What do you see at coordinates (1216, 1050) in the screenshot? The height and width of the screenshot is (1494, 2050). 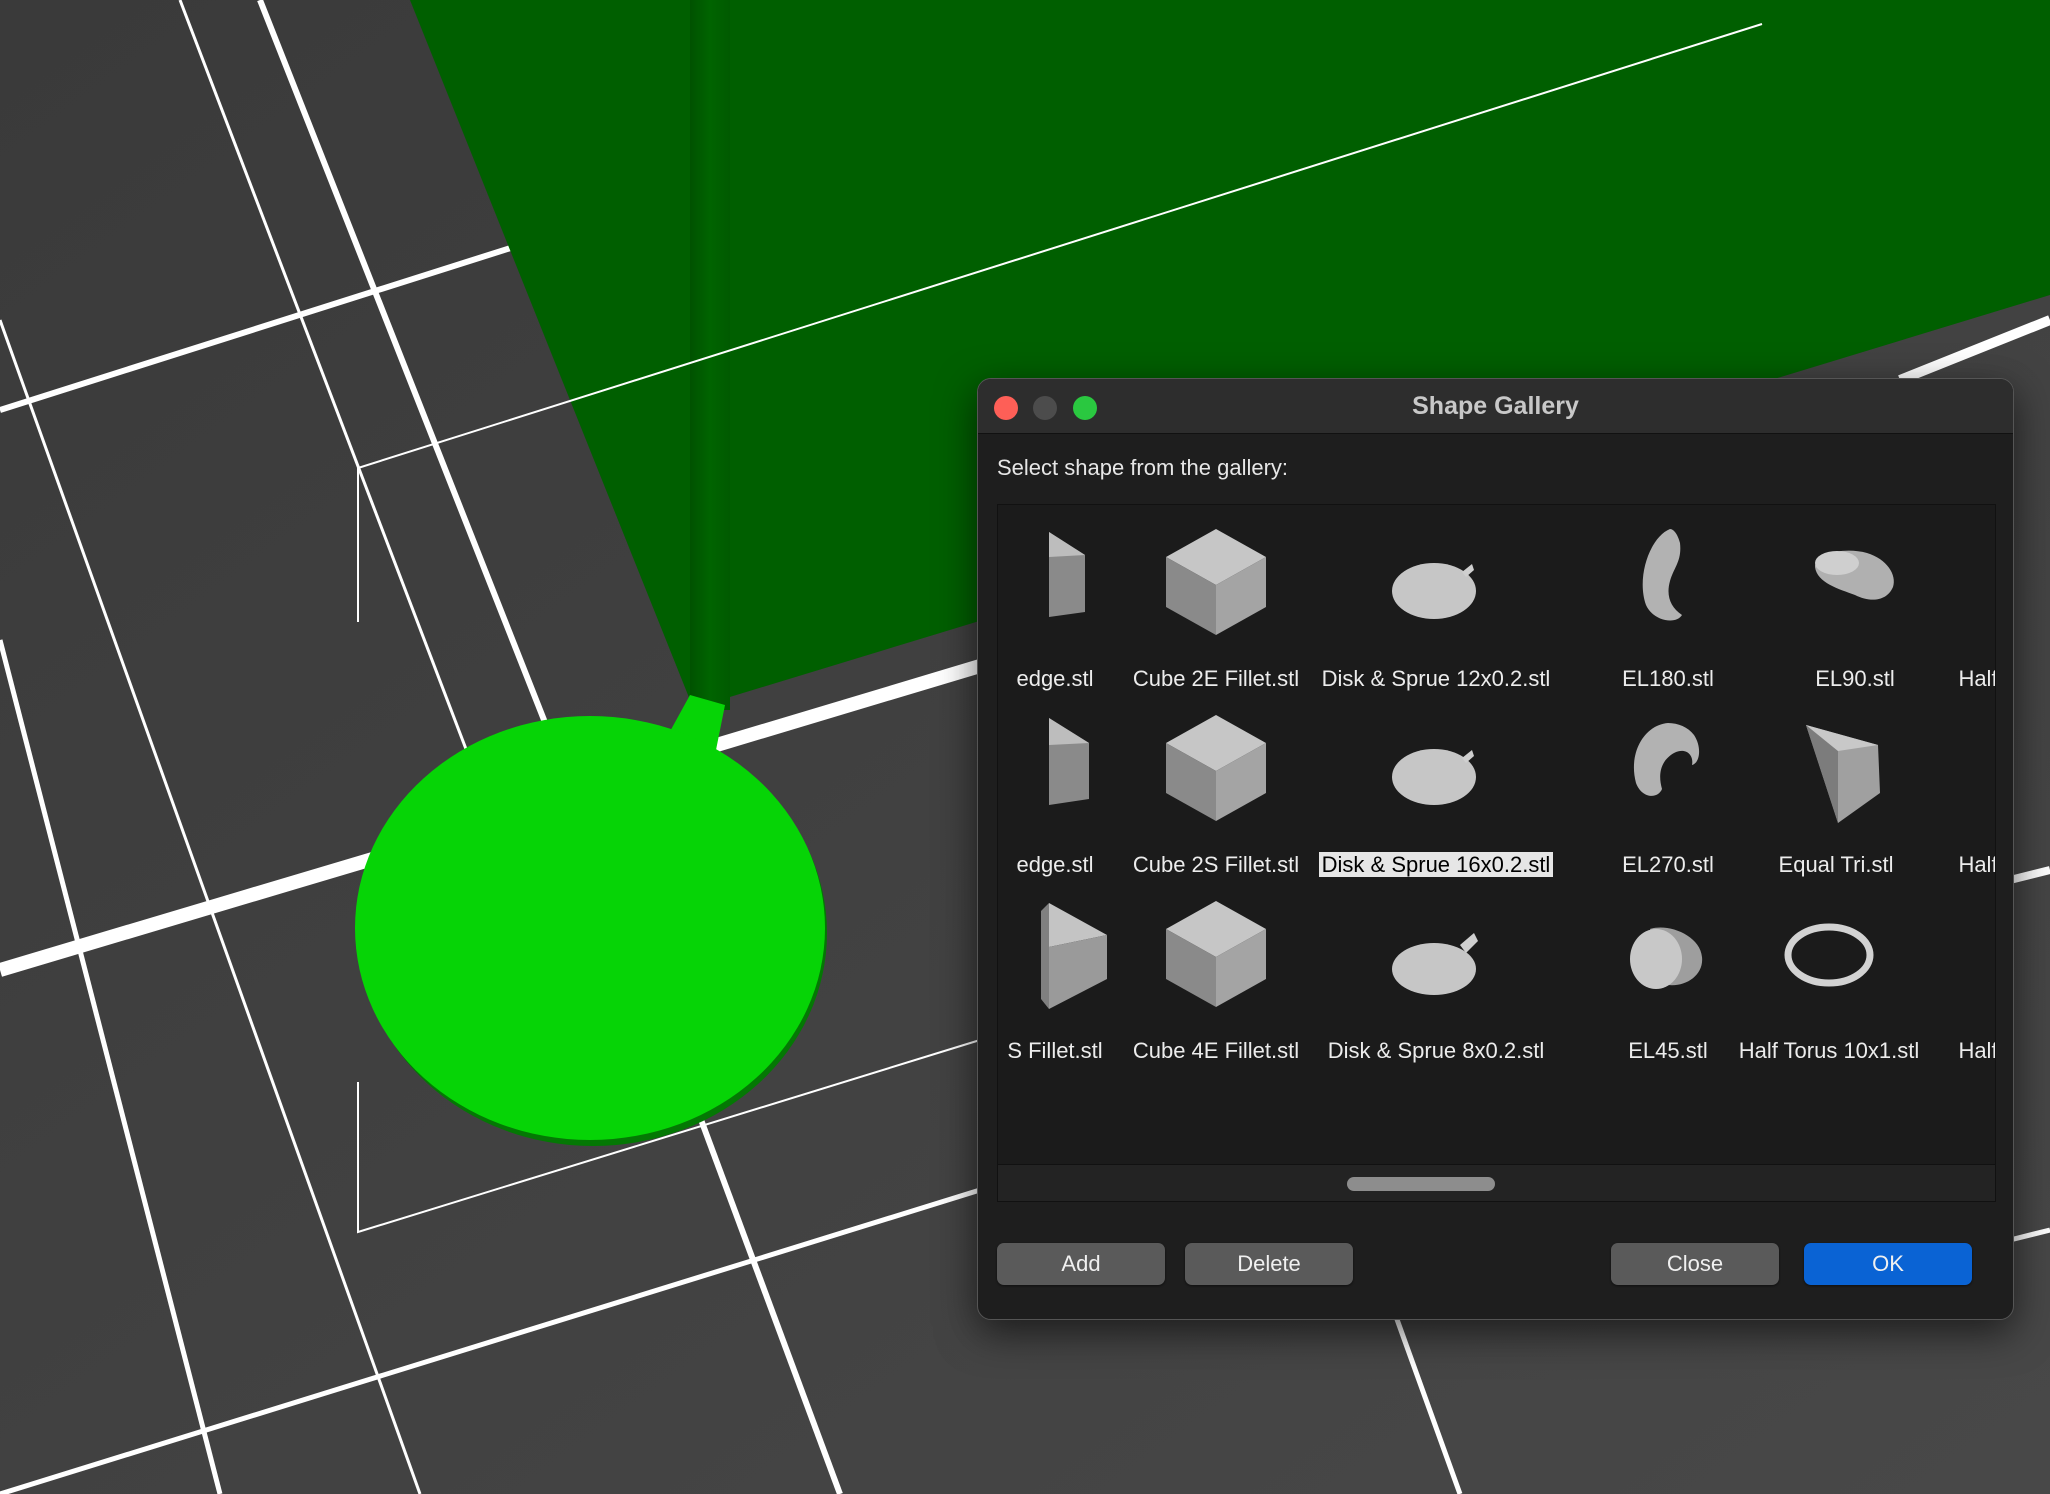 I see `shape-item-label: Cube 4E Fillet.stl` at bounding box center [1216, 1050].